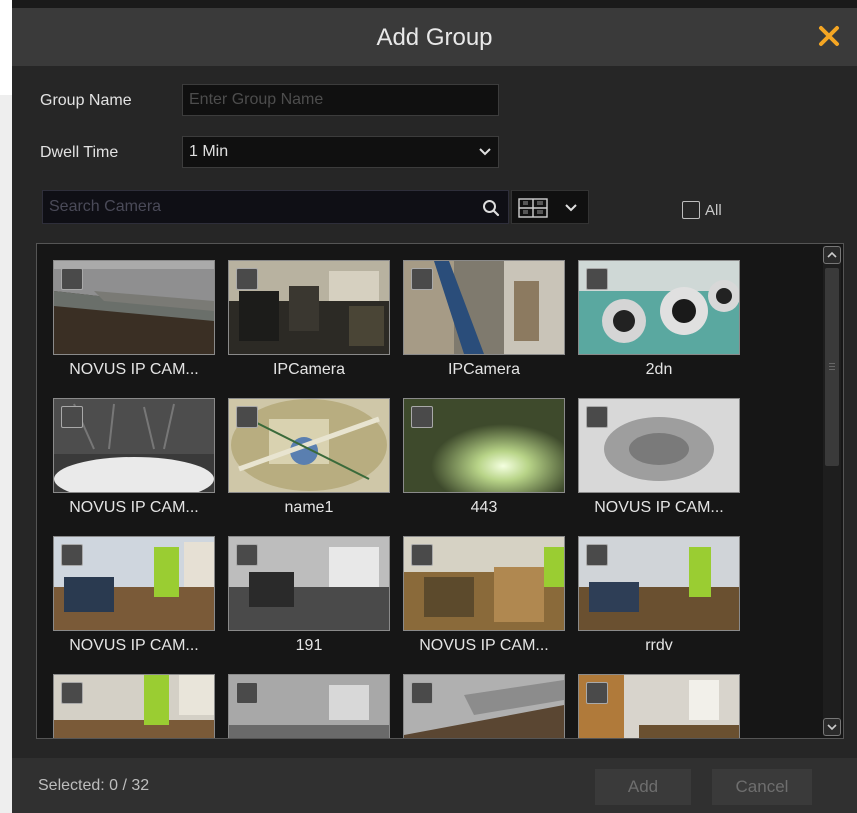 This screenshot has height=813, width=857. I want to click on vertical-scrollbar, so click(832, 491).